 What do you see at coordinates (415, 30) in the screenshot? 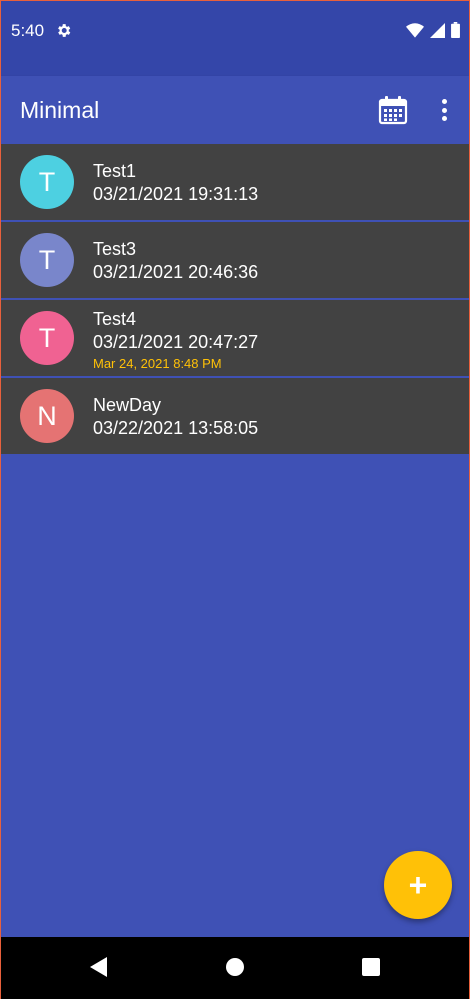
I see `wifi-icon` at bounding box center [415, 30].